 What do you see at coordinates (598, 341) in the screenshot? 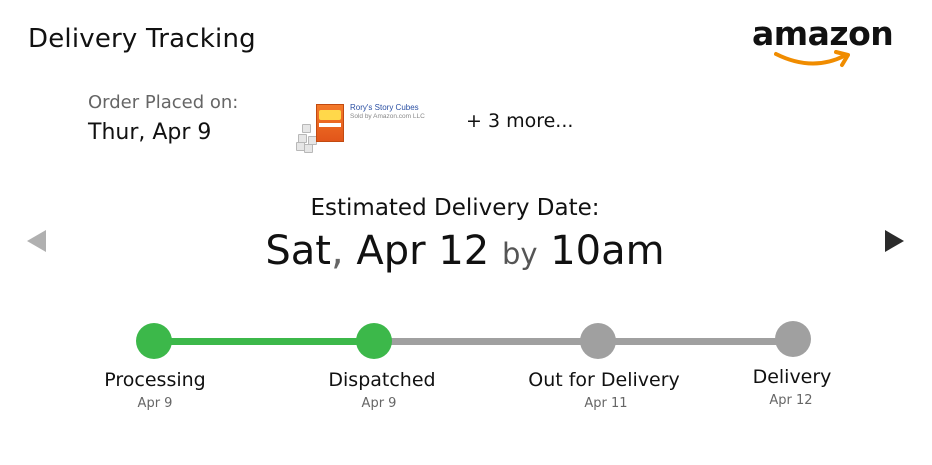
I see `step-dot-out-for-delivery` at bounding box center [598, 341].